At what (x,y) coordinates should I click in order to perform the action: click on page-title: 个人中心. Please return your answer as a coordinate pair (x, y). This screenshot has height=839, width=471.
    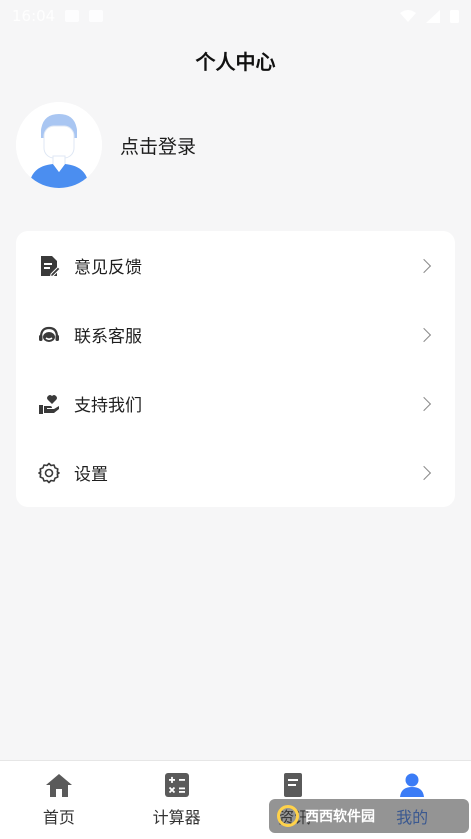
    Looking at the image, I should click on (235, 62).